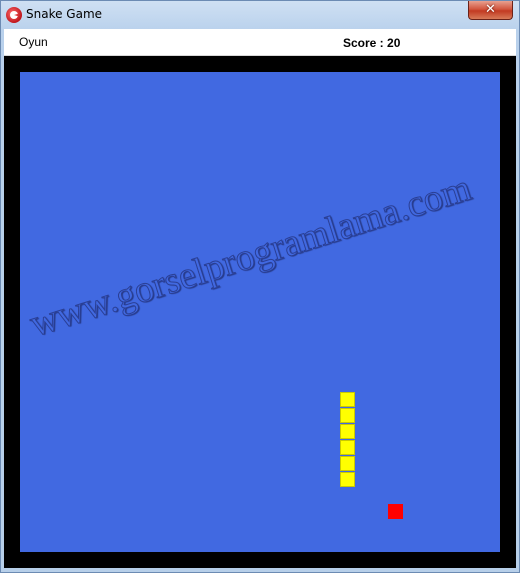 This screenshot has height=573, width=520. What do you see at coordinates (347, 479) in the screenshot?
I see `snake-tail` at bounding box center [347, 479].